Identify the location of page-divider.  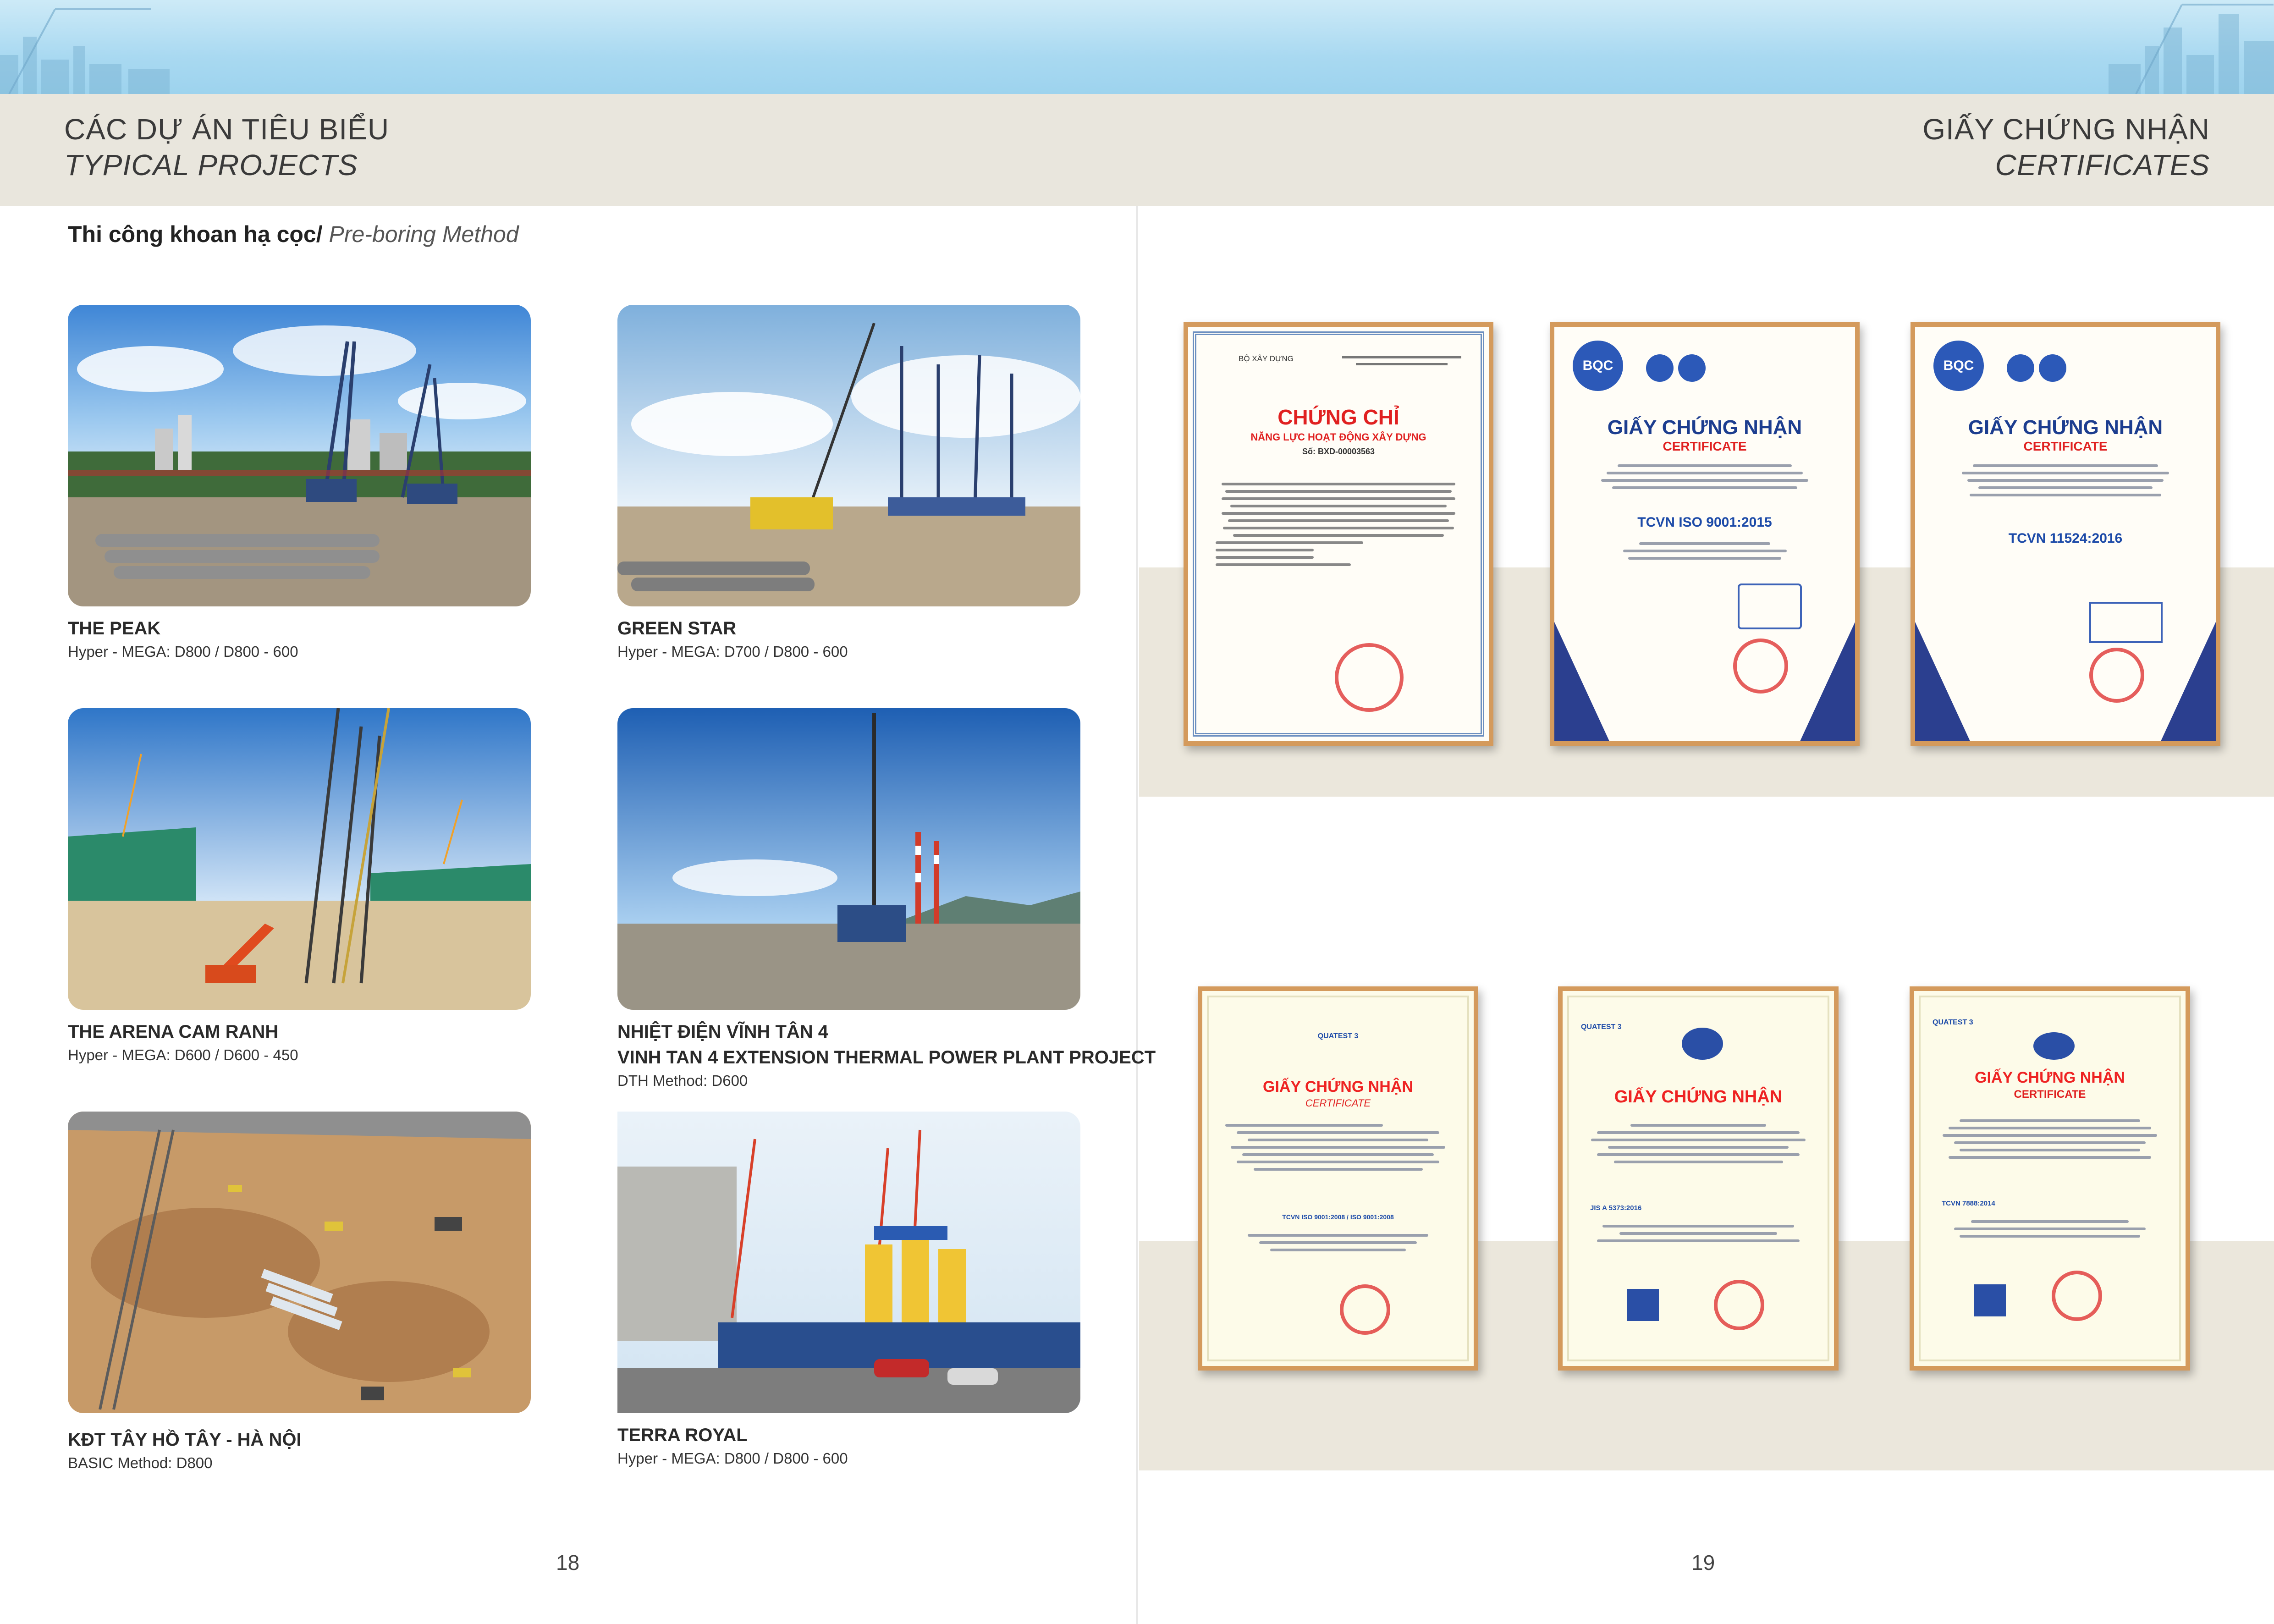
(1137, 915).